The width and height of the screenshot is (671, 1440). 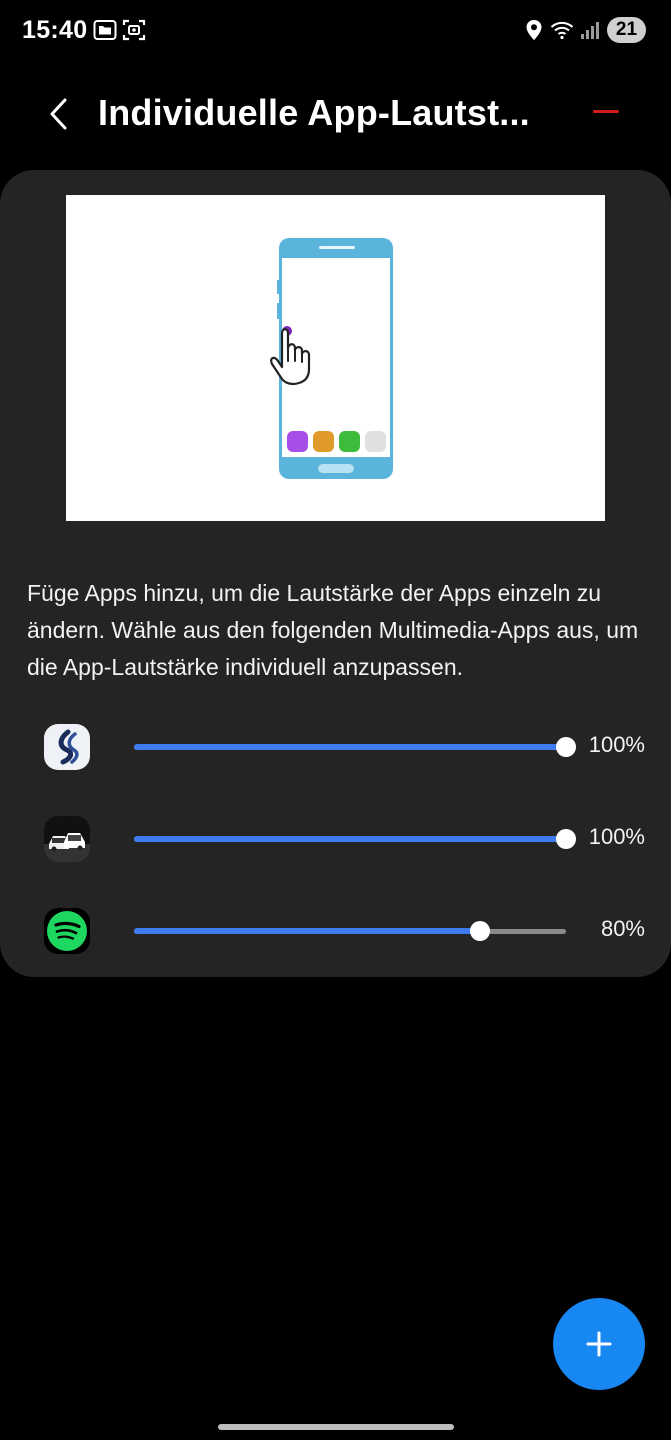 What do you see at coordinates (67, 839) in the screenshot?
I see `car-app-icon` at bounding box center [67, 839].